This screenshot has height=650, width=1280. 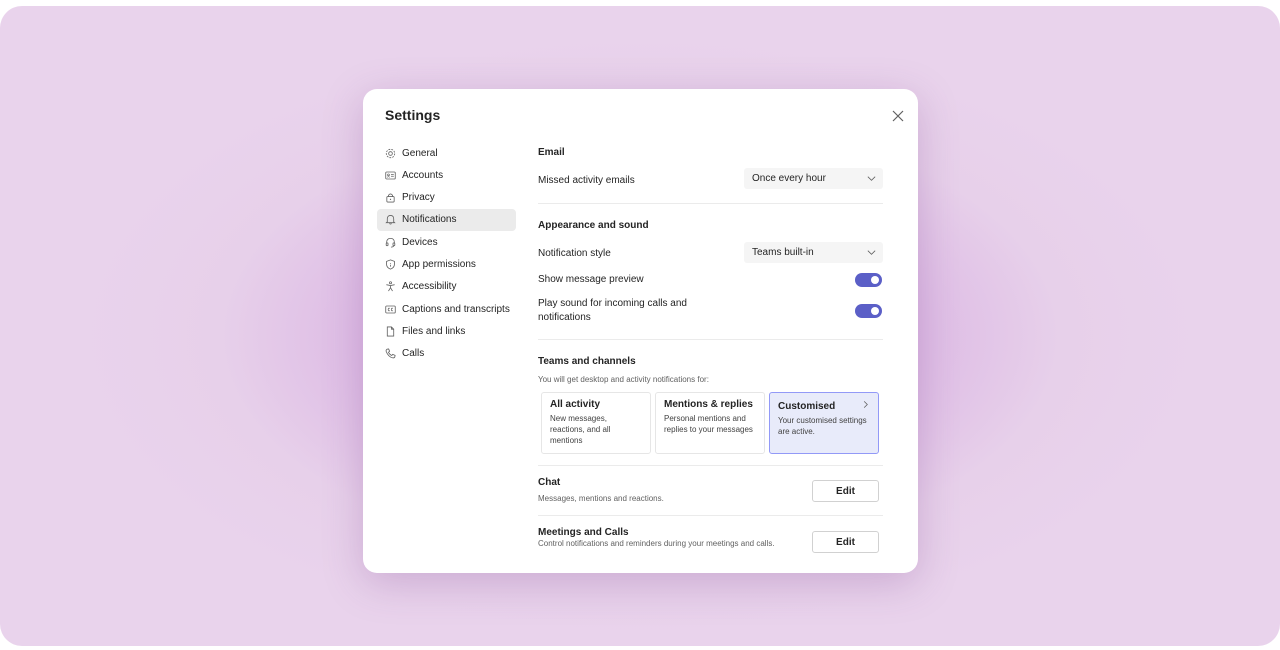 I want to click on sidebar-item-label: Accessibility, so click(x=429, y=287).